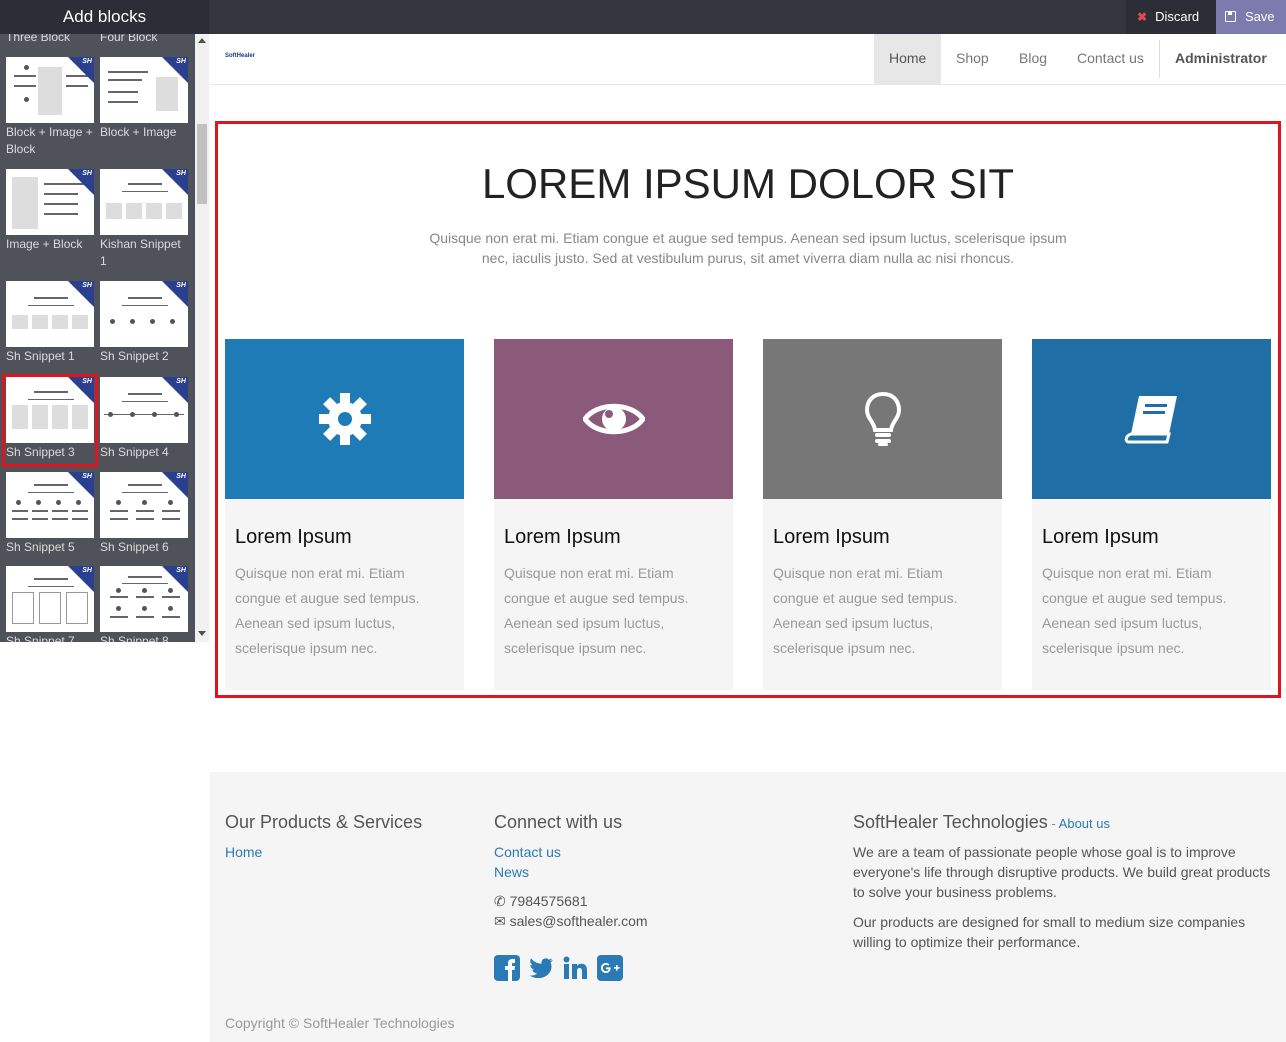  Describe the element at coordinates (134, 638) in the screenshot. I see `block-label: Sh Snippet 8` at that location.